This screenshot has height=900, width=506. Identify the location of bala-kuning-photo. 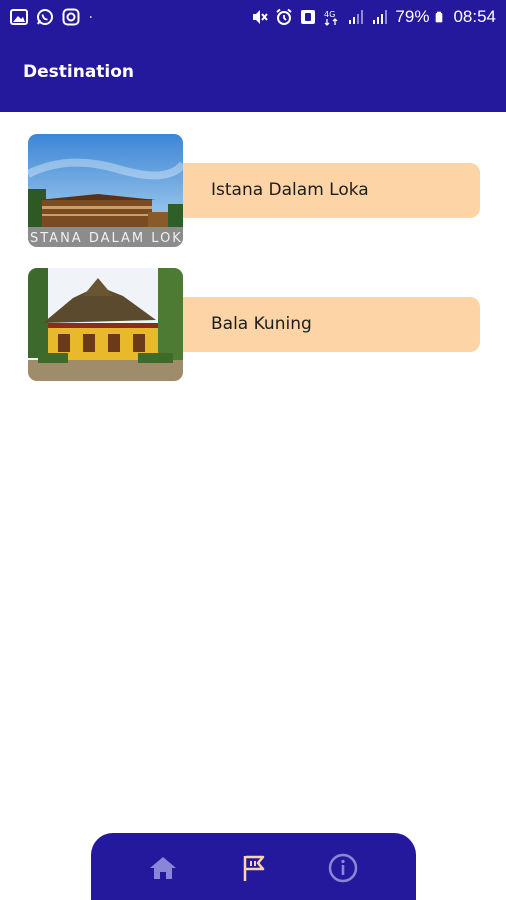
(105, 324).